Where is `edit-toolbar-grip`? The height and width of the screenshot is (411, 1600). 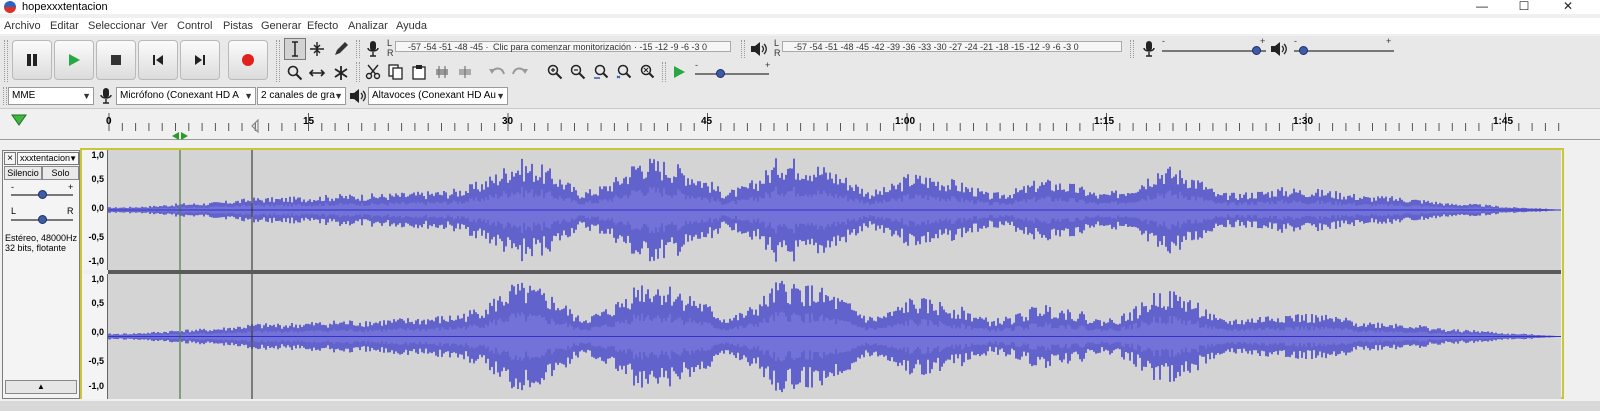
edit-toolbar-grip is located at coordinates (358, 72).